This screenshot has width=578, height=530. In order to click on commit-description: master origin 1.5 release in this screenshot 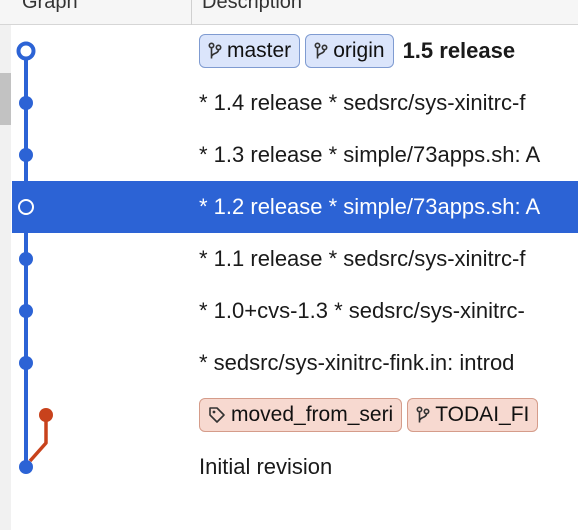, I will do `click(357, 51)`.